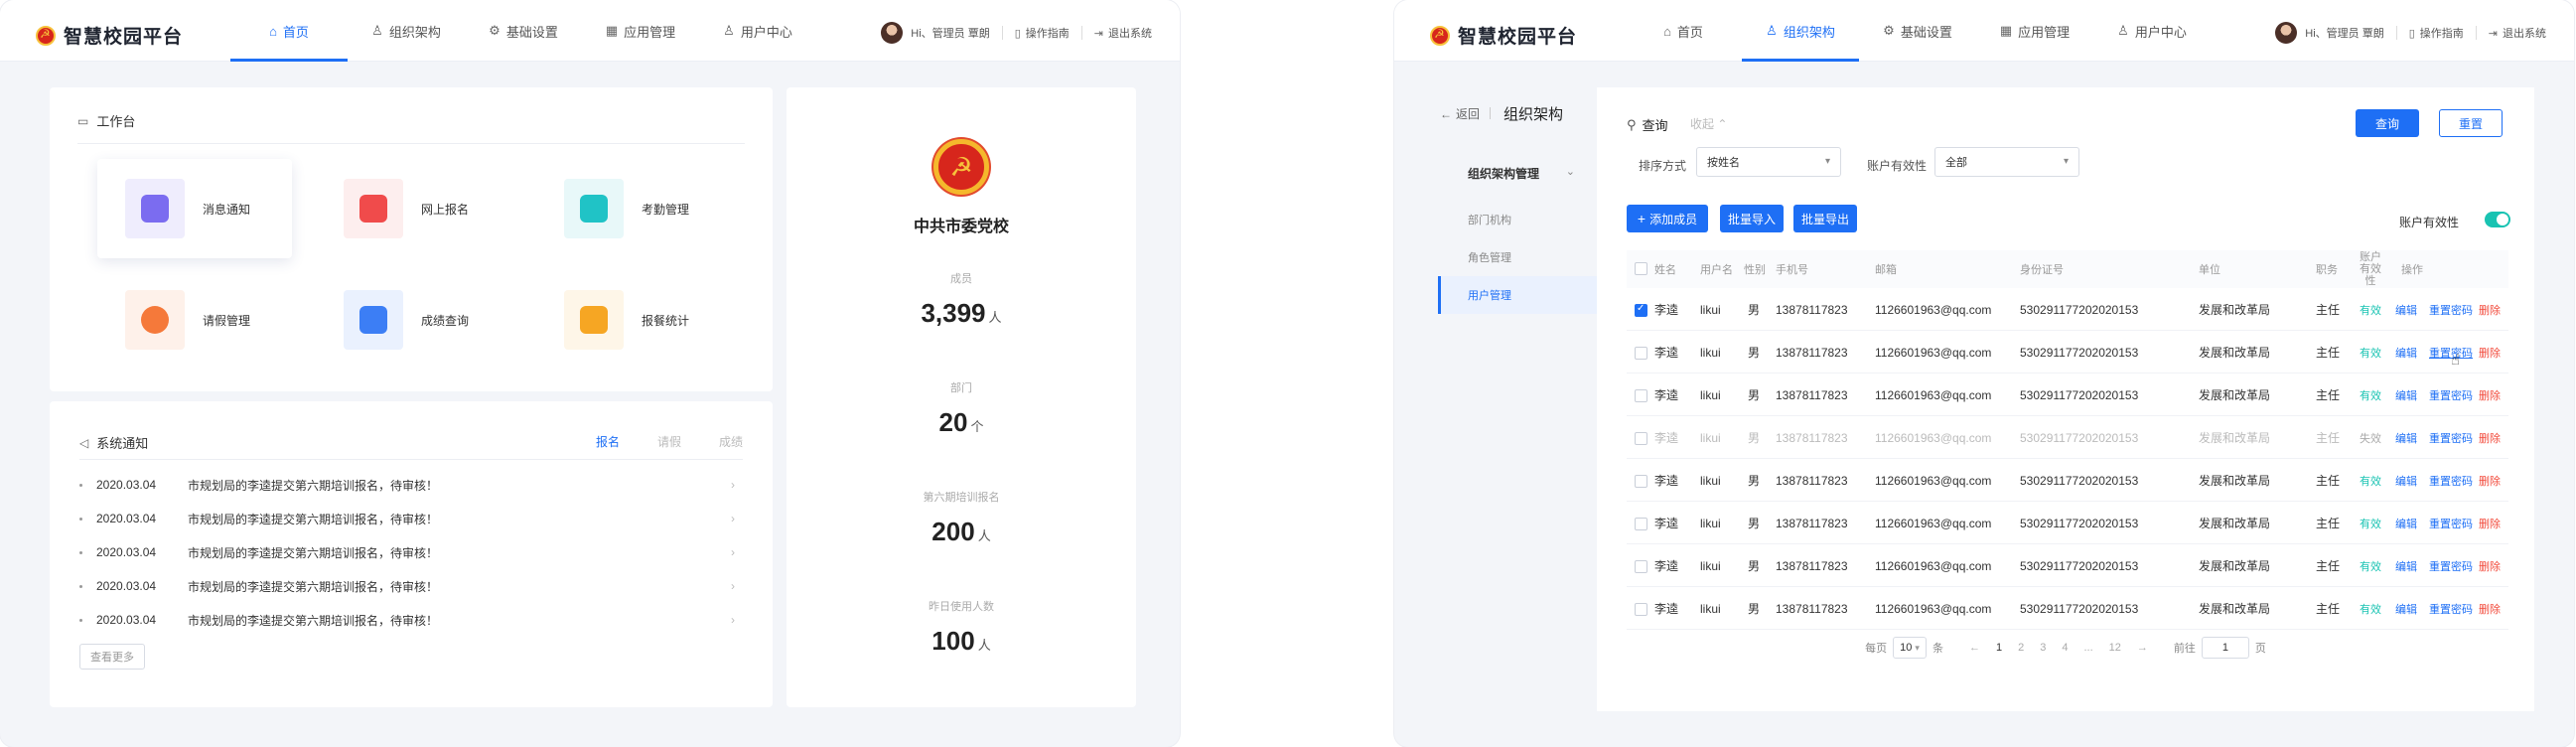  I want to click on search-button: 查询, so click(2387, 123).